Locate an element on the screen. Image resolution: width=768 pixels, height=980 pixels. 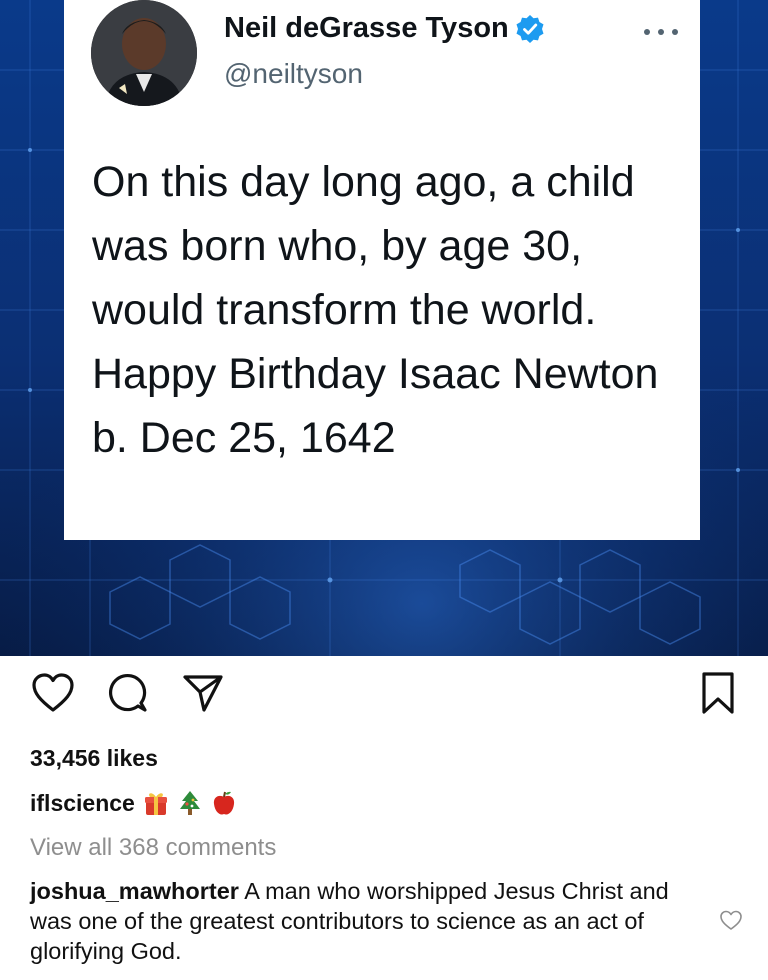
caption: iflscience is located at coordinates (133, 803).